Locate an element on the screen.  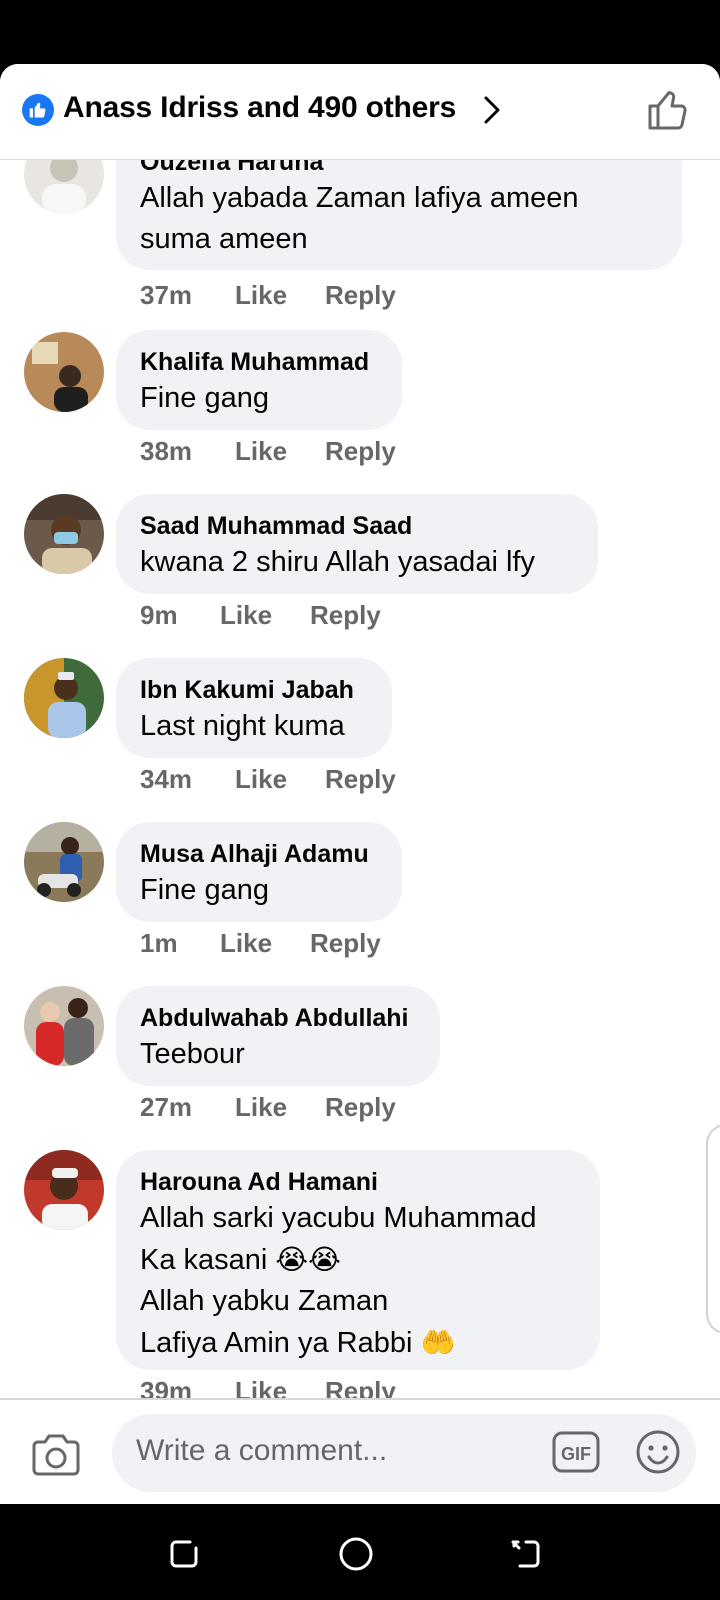
comment-text-fragment: Ka kasani is located at coordinates (204, 1260).